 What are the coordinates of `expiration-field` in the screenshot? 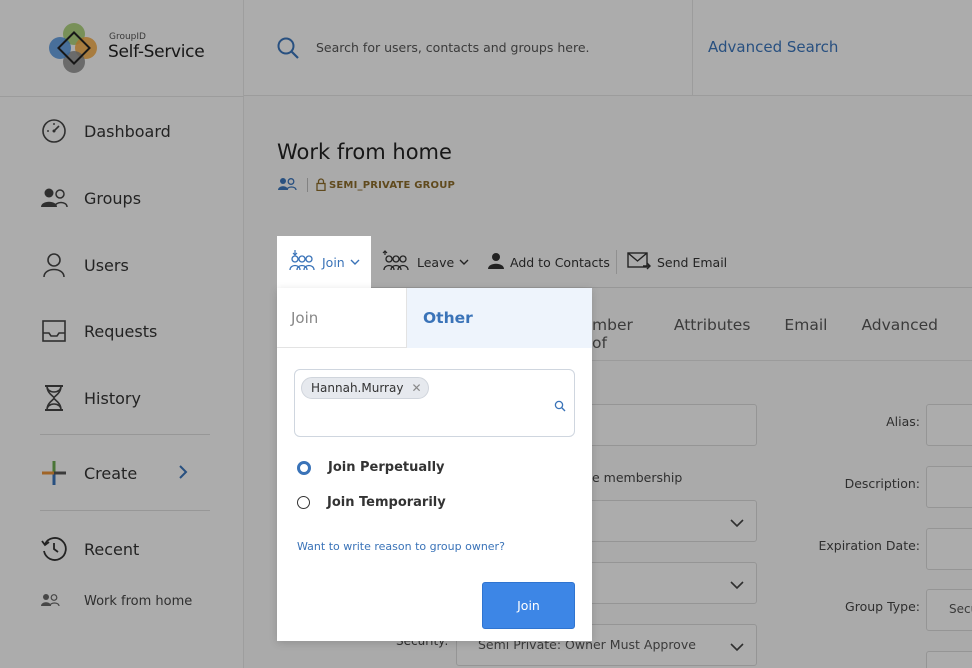 It's located at (949, 549).